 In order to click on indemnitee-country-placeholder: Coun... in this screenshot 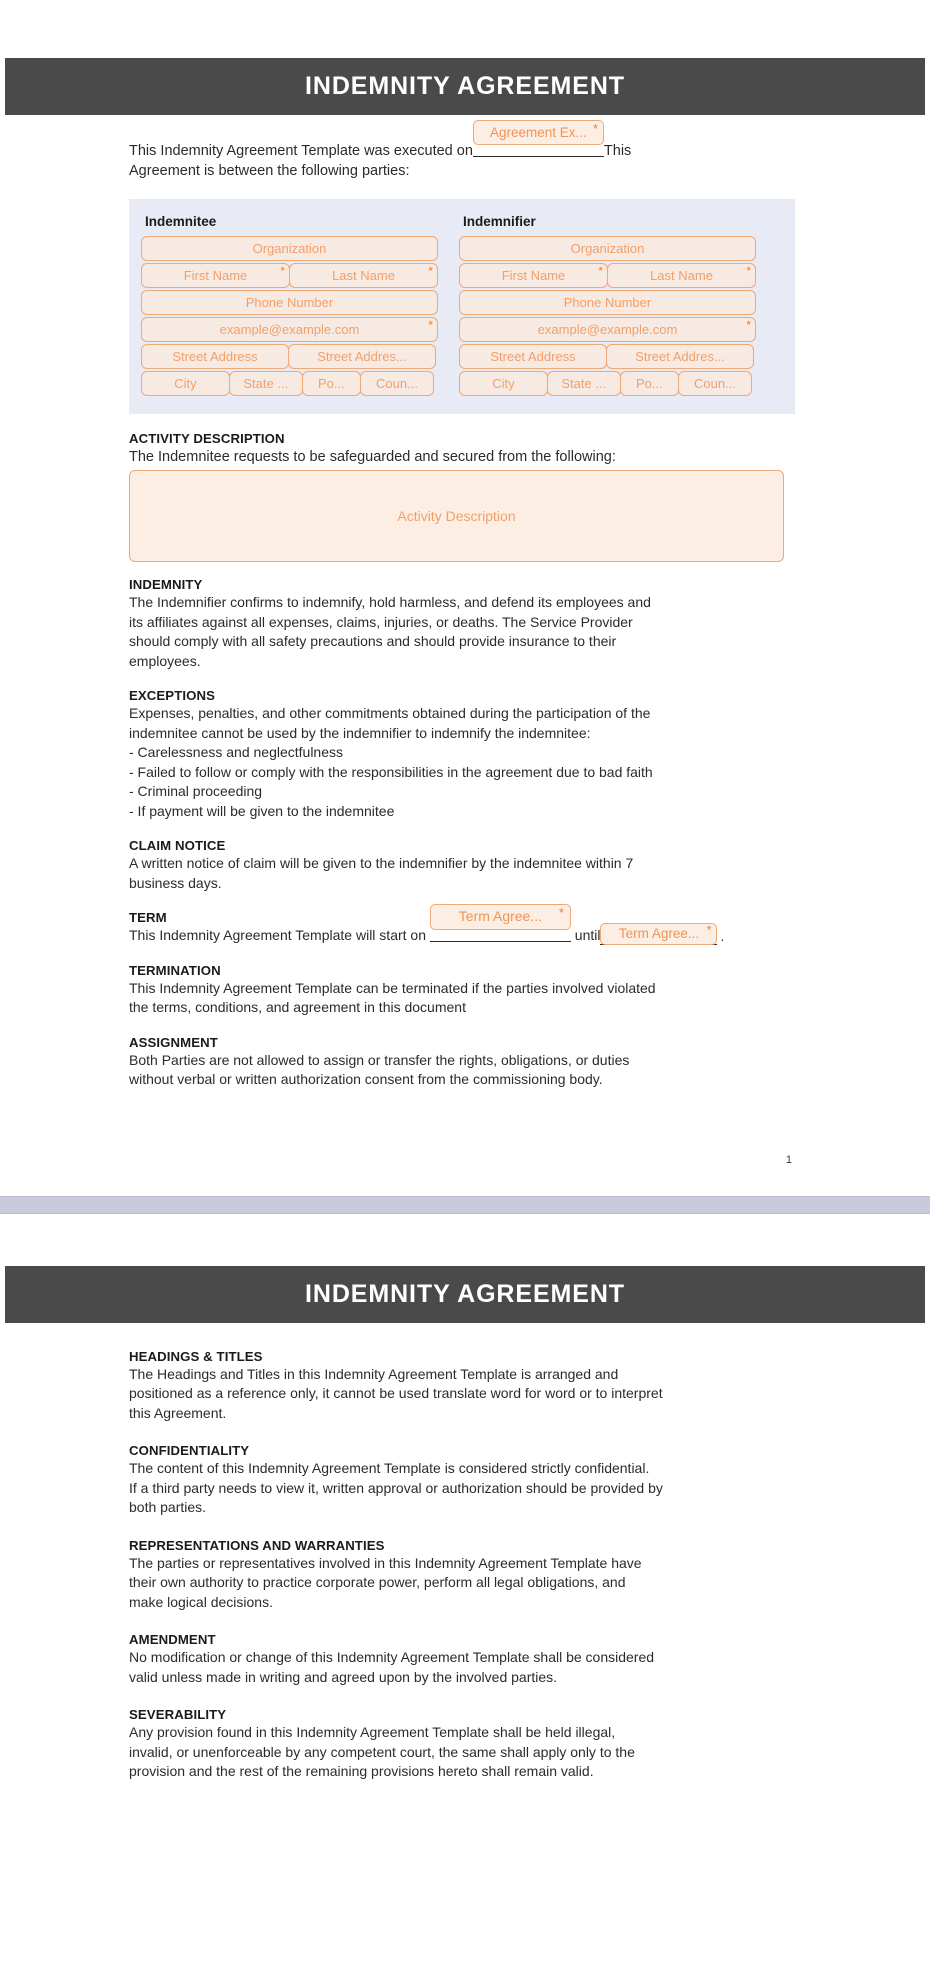, I will do `click(397, 383)`.